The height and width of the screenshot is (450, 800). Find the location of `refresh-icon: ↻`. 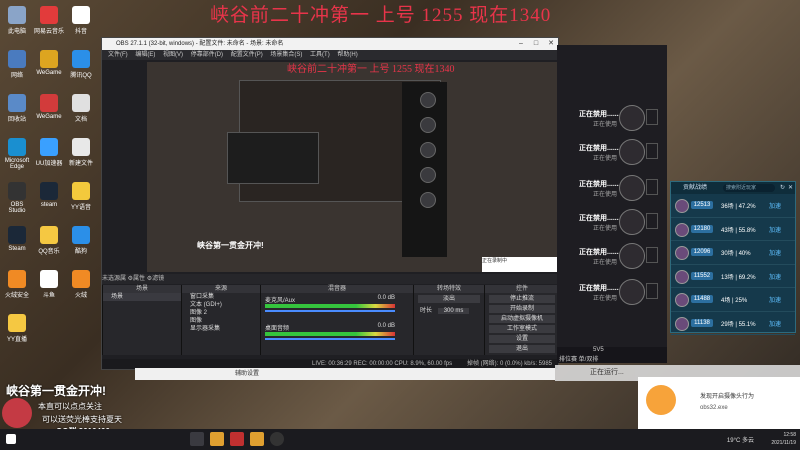

refresh-icon: ↻ is located at coordinates (782, 188).